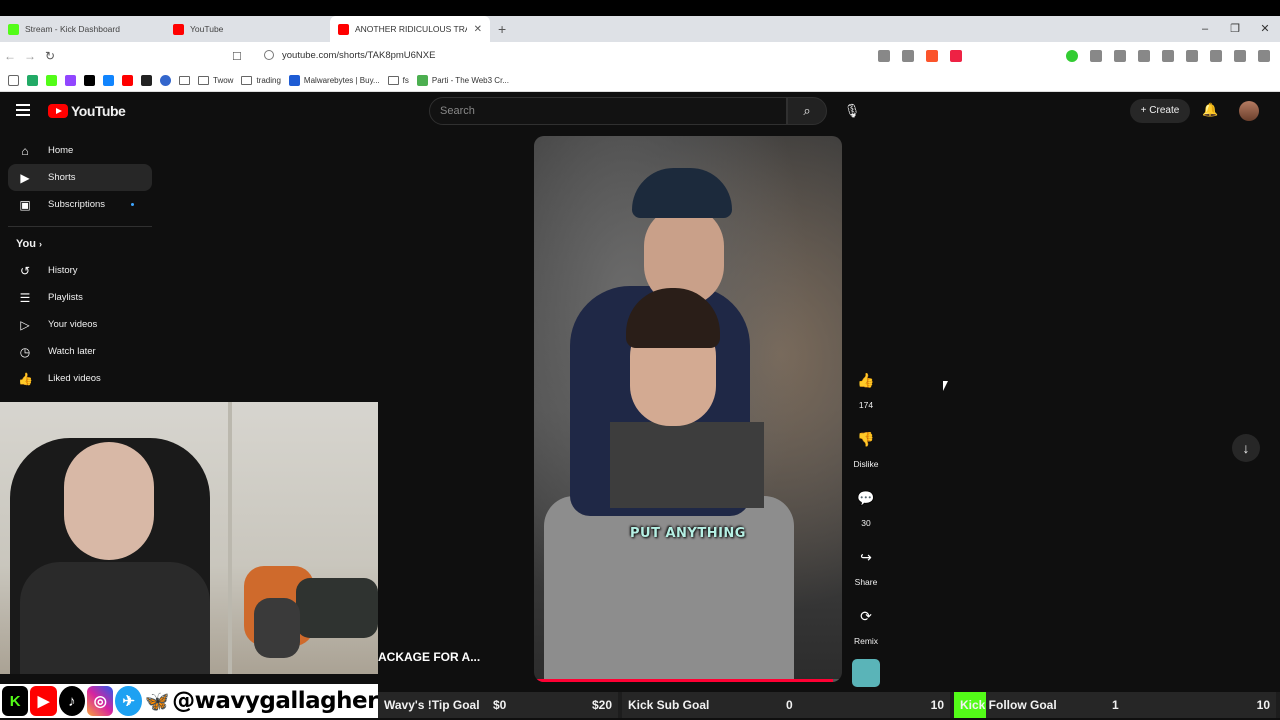 This screenshot has height=720, width=1280. I want to click on share-button: ↪, so click(866, 557).